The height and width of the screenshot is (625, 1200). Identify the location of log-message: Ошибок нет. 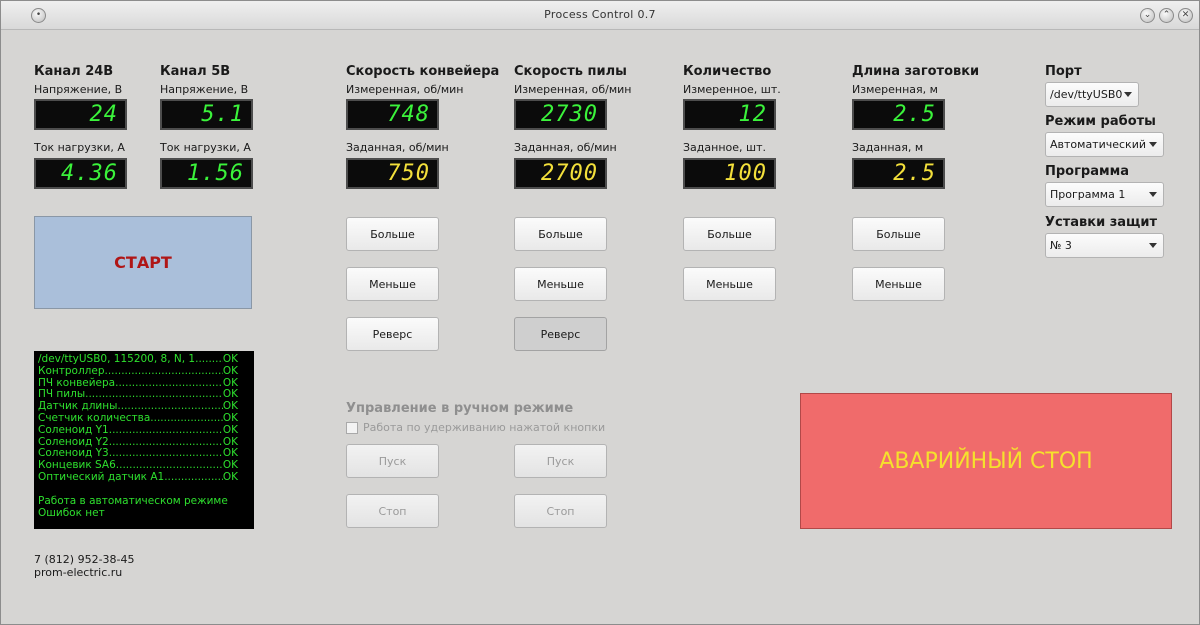
(71, 512).